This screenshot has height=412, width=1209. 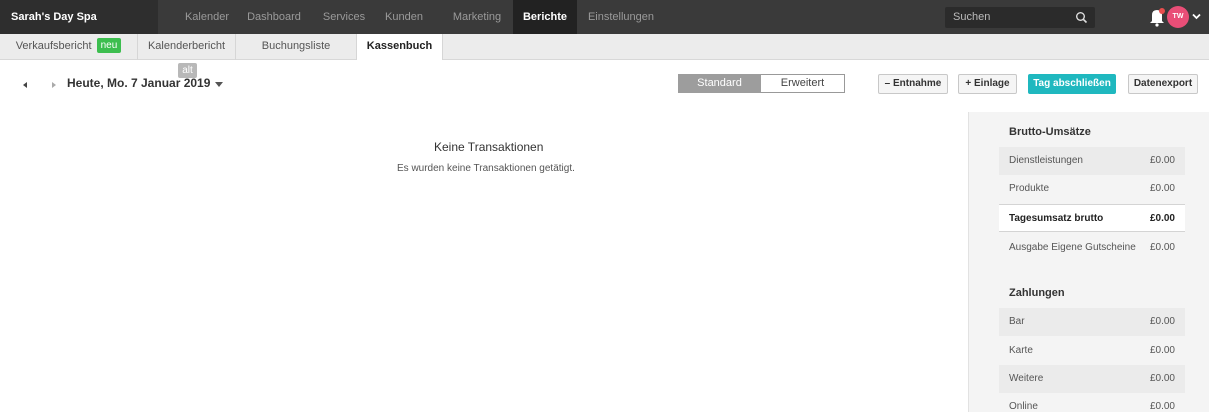 What do you see at coordinates (1092, 402) in the screenshot?
I see `payment-row: Online £0.00` at bounding box center [1092, 402].